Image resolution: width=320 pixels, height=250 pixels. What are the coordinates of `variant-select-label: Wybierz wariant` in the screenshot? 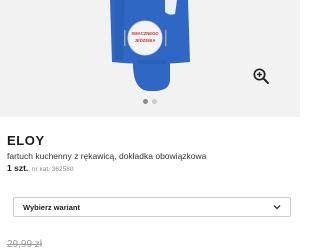 It's located at (51, 207).